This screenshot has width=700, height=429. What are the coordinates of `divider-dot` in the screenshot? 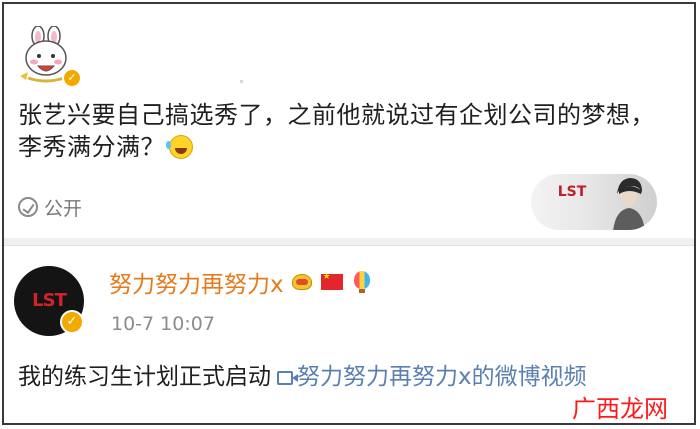 It's located at (241, 81).